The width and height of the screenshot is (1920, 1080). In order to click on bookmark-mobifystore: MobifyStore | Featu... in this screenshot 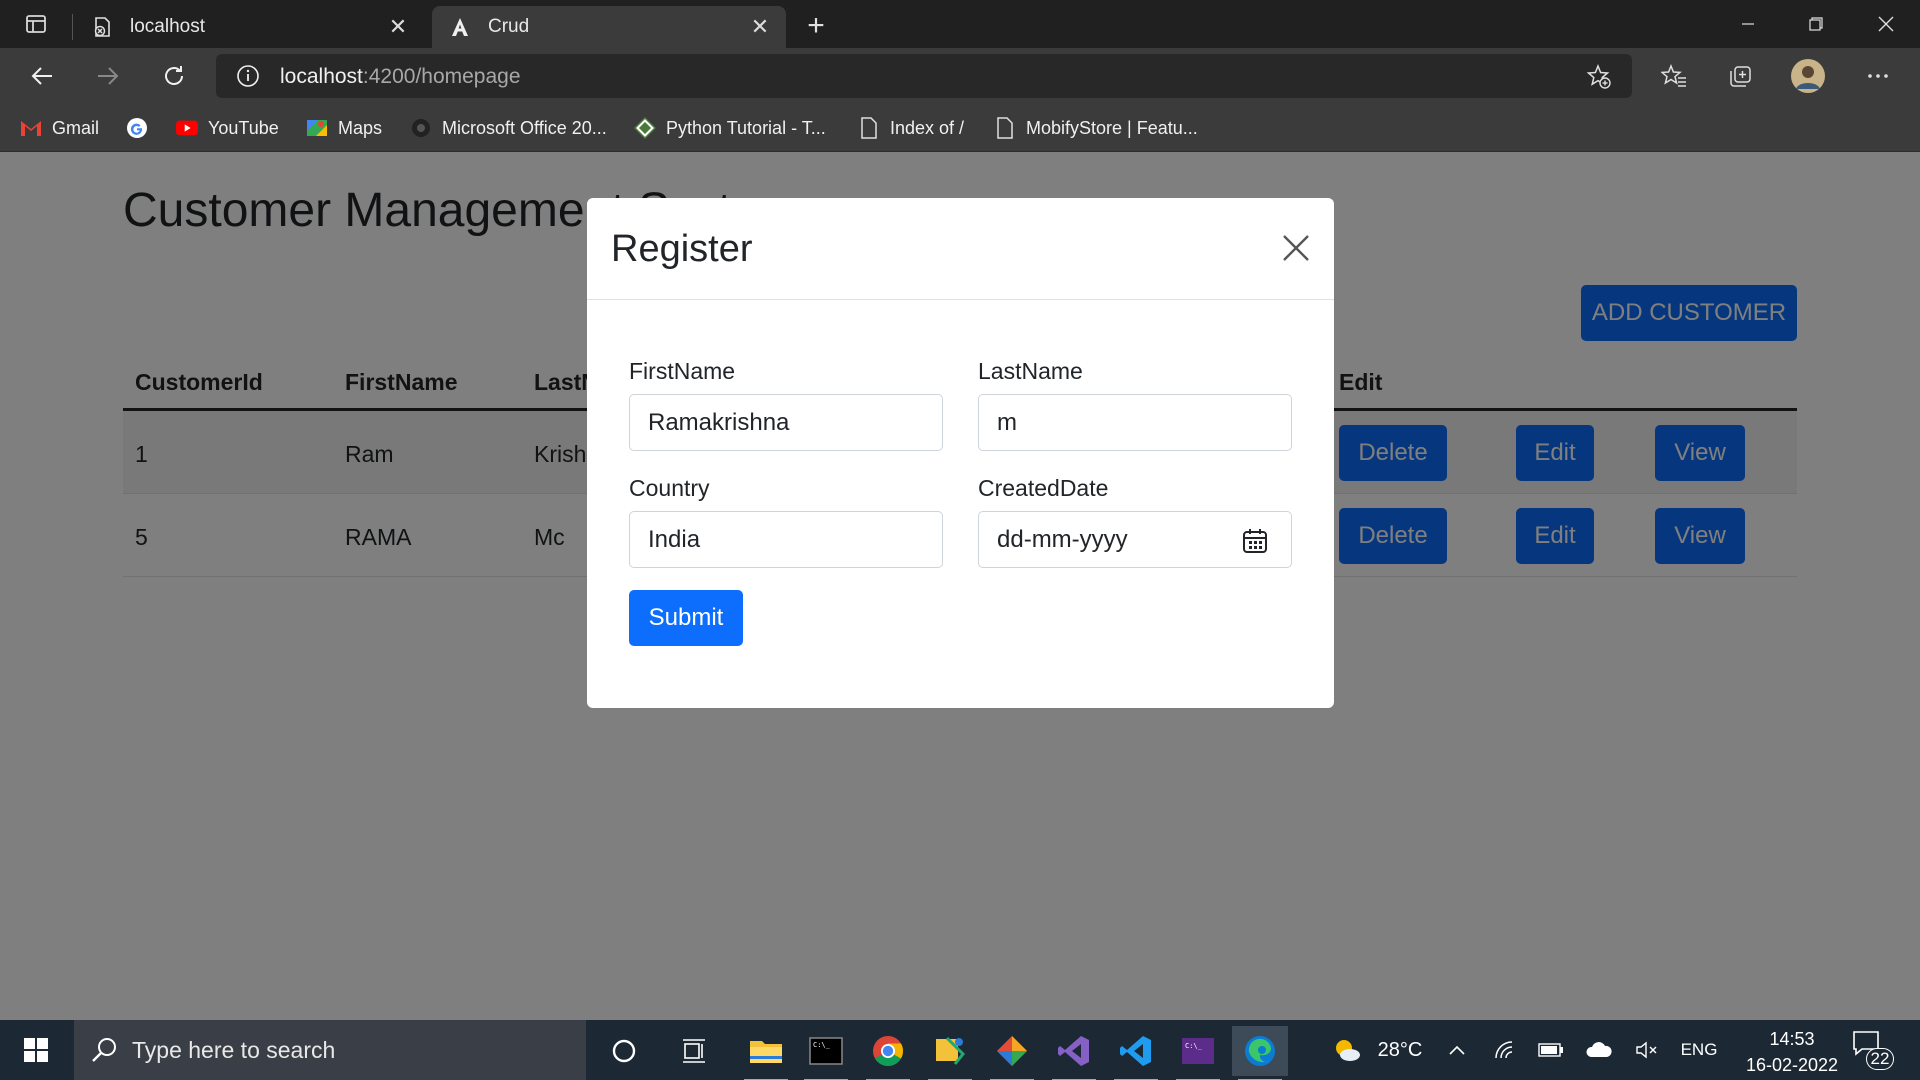, I will do `click(1096, 128)`.